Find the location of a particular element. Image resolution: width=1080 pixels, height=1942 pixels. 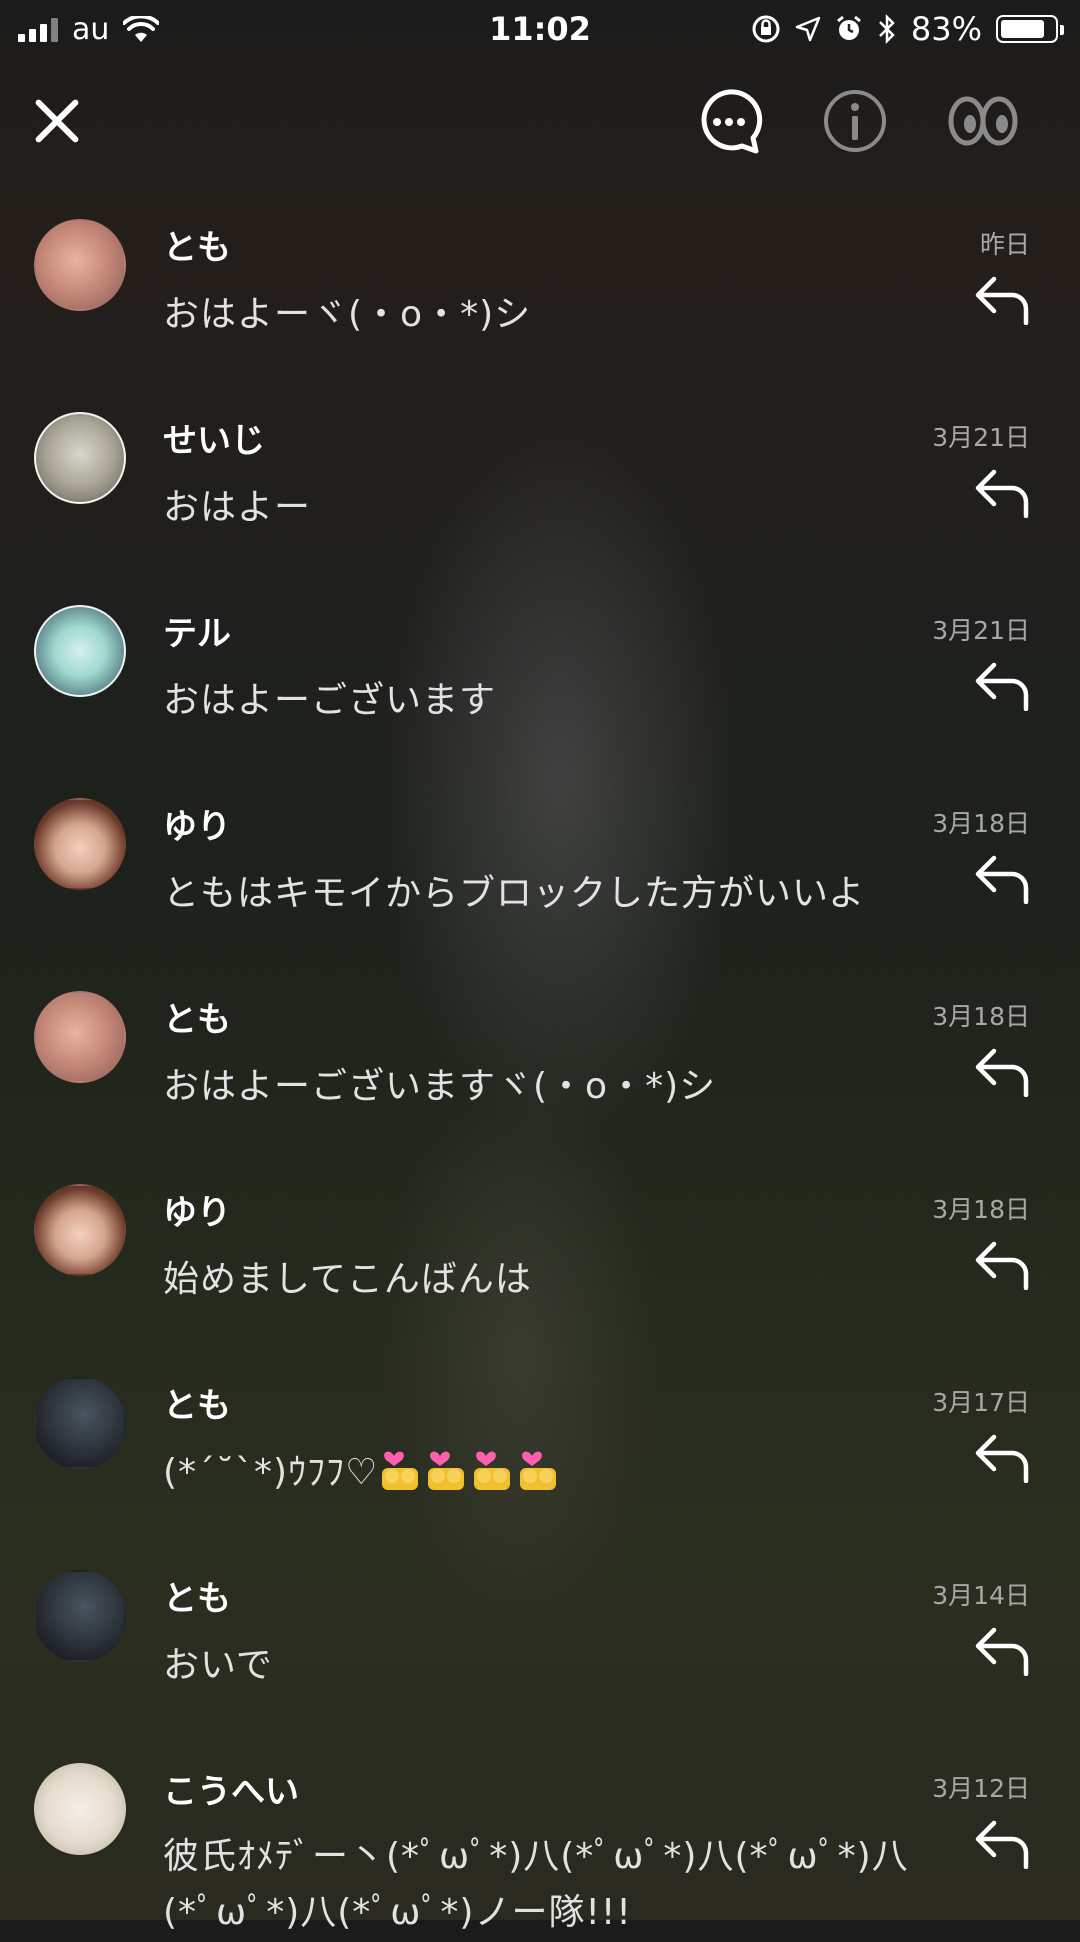

message-text: おはよーヾ(・o・*)シ is located at coordinates (347, 314).